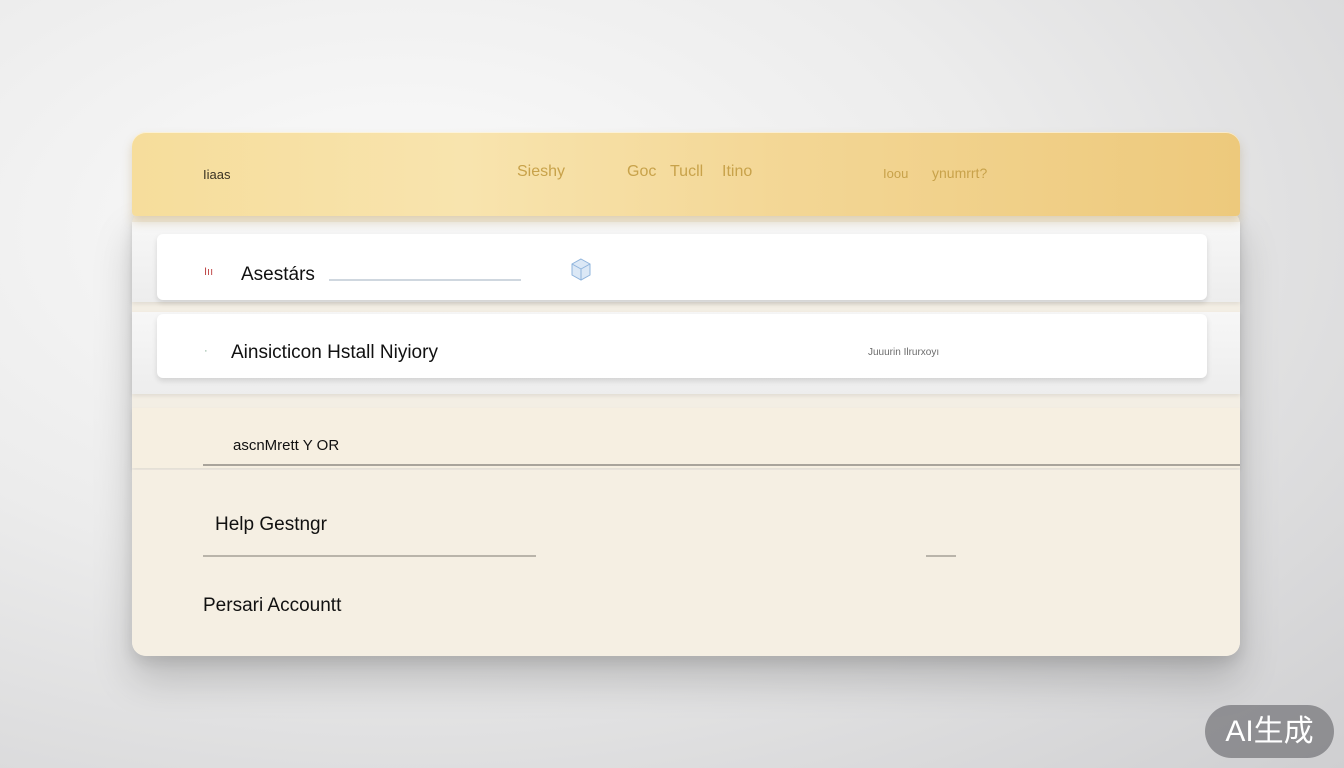  Describe the element at coordinates (895, 173) in the screenshot. I see `nav-item-ioou: Ioou` at that location.